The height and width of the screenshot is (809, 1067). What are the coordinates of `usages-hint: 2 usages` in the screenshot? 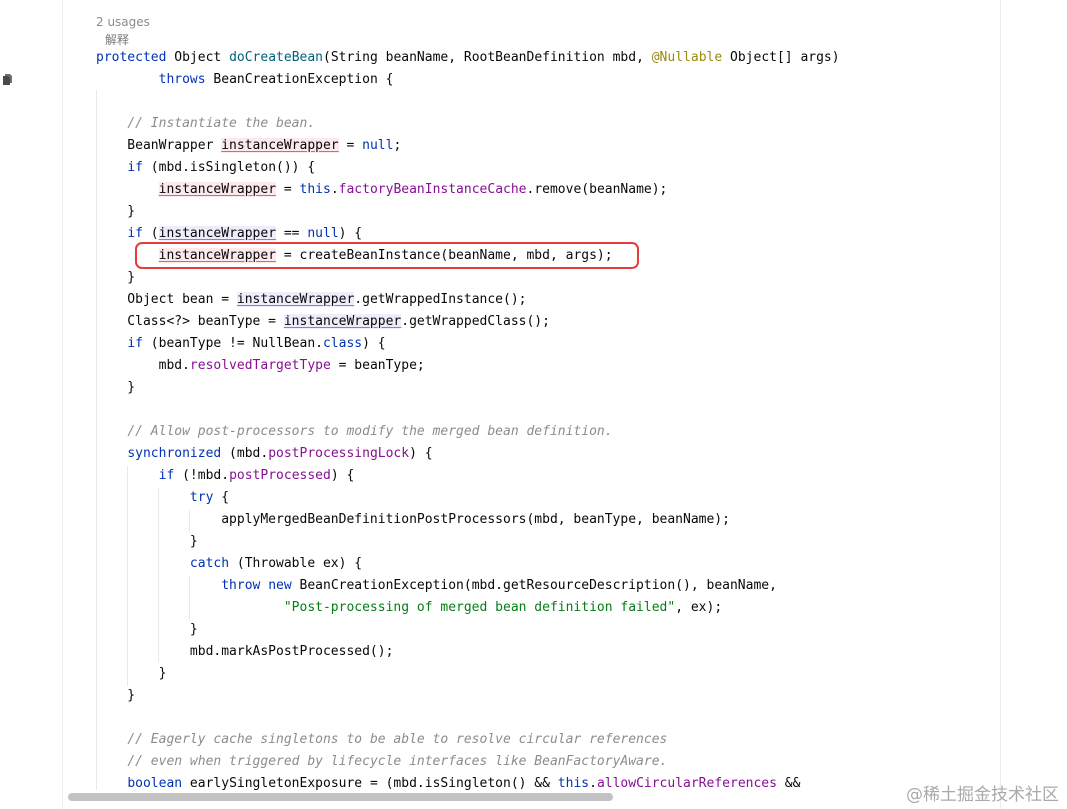 It's located at (123, 22).